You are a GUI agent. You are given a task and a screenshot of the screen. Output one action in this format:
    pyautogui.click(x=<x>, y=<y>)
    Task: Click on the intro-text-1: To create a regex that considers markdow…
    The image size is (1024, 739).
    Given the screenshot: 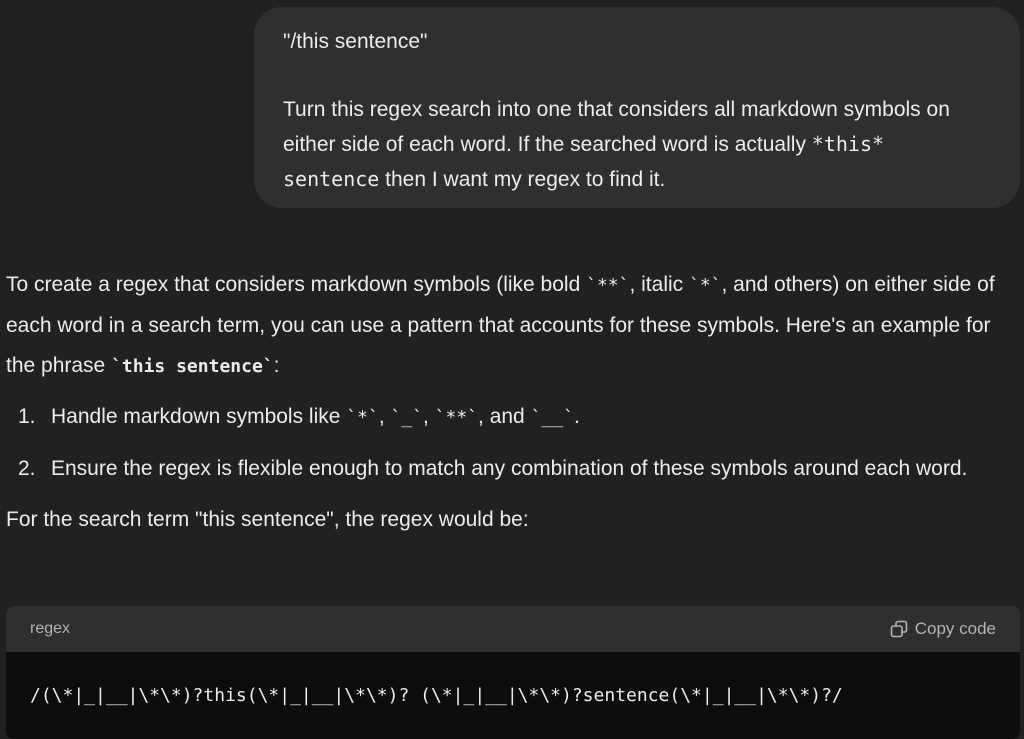 What is the action you would take?
    pyautogui.click(x=296, y=284)
    